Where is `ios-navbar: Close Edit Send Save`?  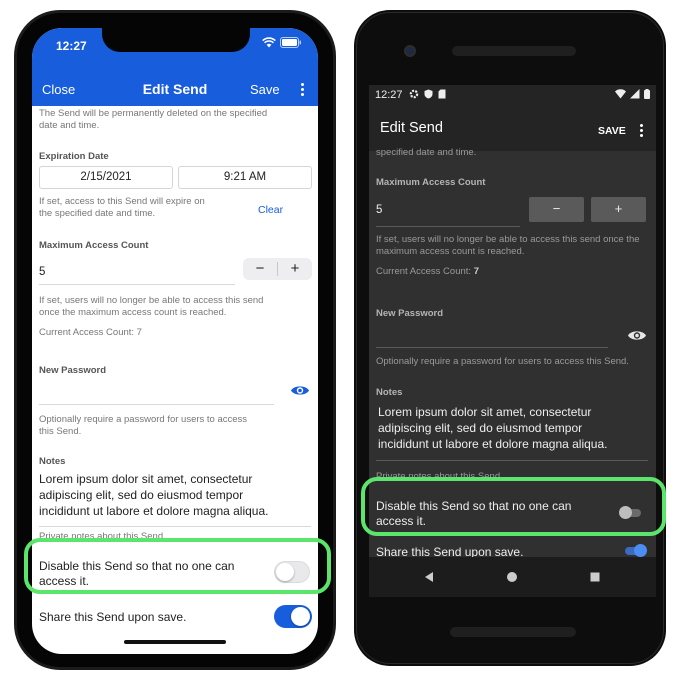
ios-navbar: Close Edit Send Save is located at coordinates (175, 90).